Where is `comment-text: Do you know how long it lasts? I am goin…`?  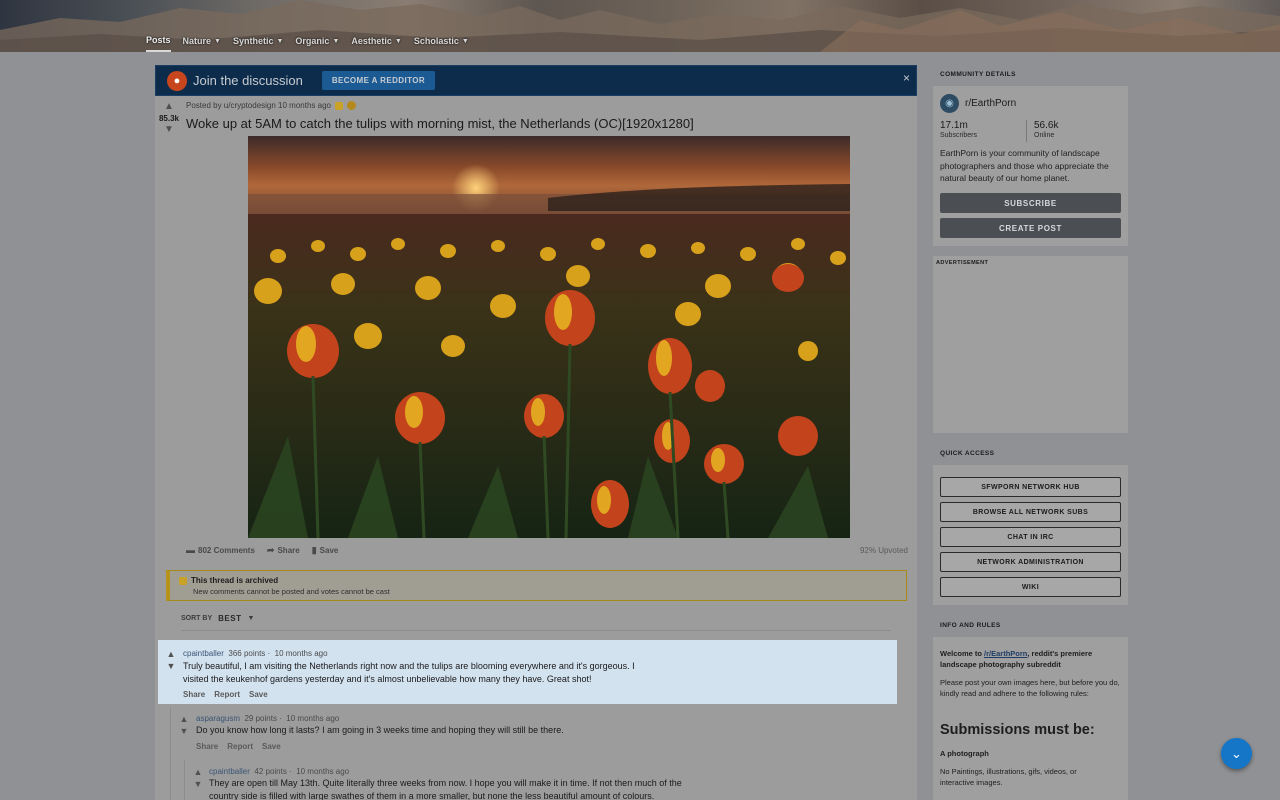
comment-text: Do you know how long it lasts? I am goin… is located at coordinates (380, 730).